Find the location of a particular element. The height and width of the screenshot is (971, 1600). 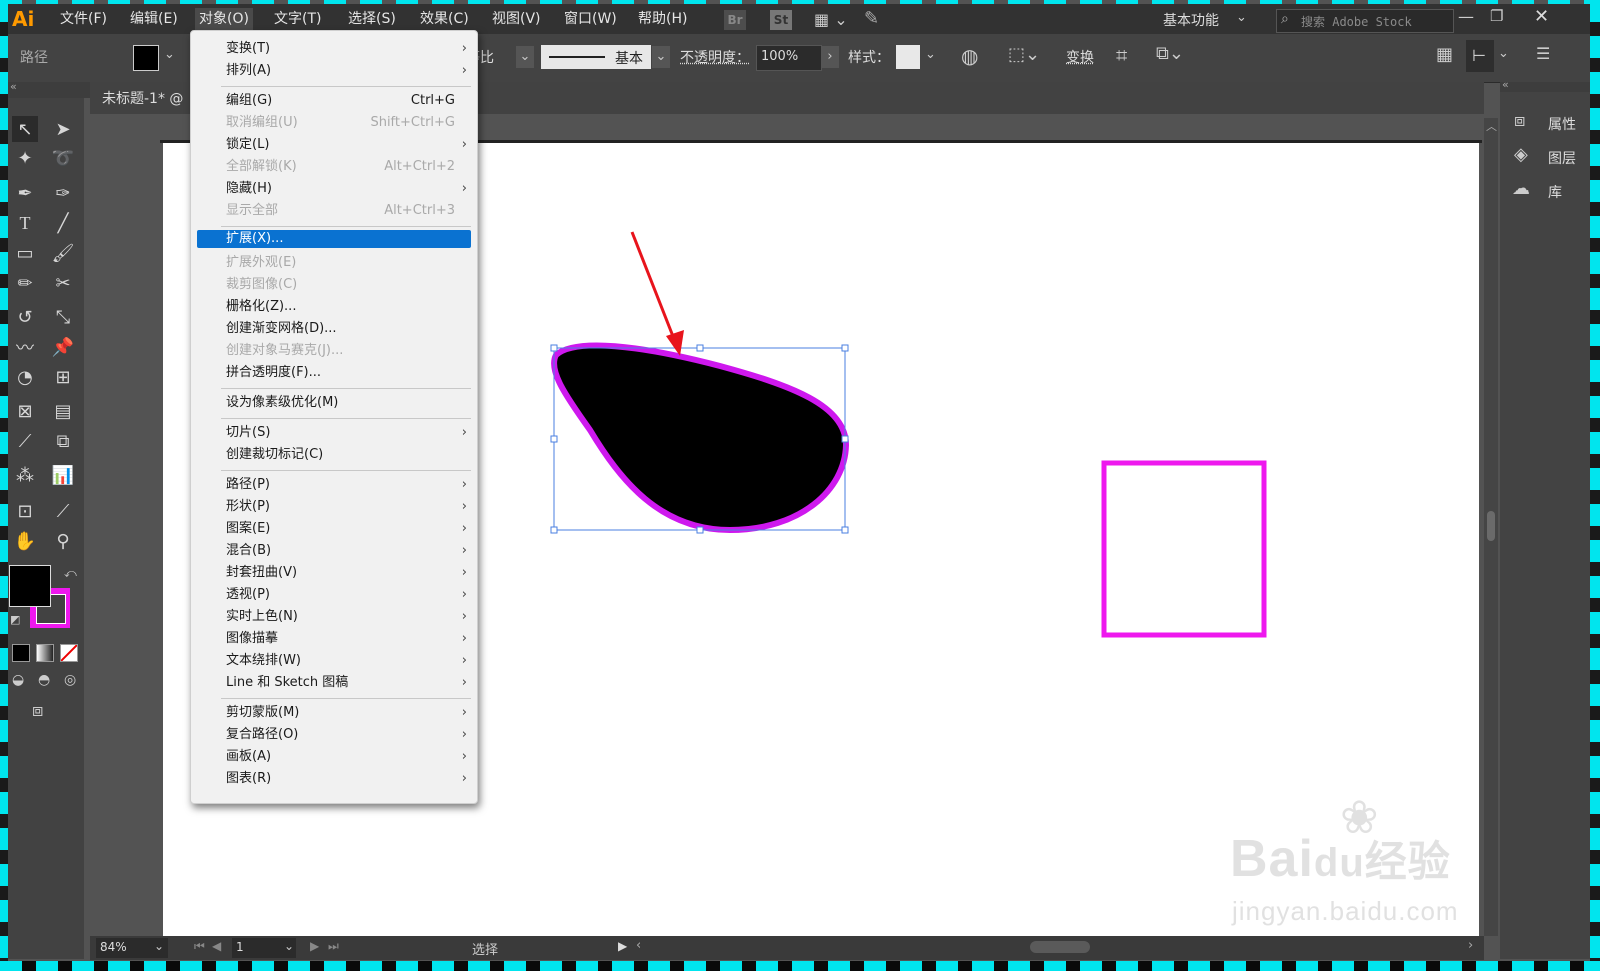

menu-item-lock: 锁定(L) › is located at coordinates (334, 145).